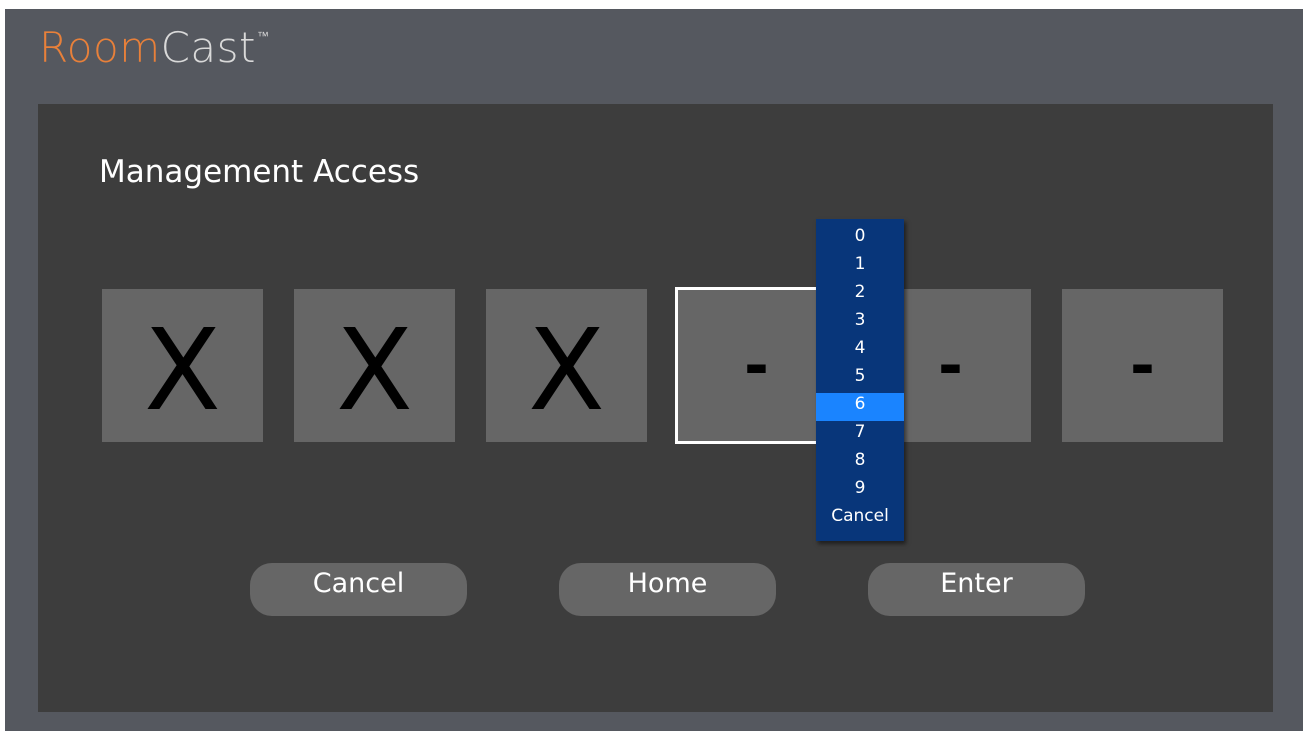 This screenshot has height=735, width=1307. Describe the element at coordinates (182, 365) in the screenshot. I see `pin-slot-1: X` at that location.